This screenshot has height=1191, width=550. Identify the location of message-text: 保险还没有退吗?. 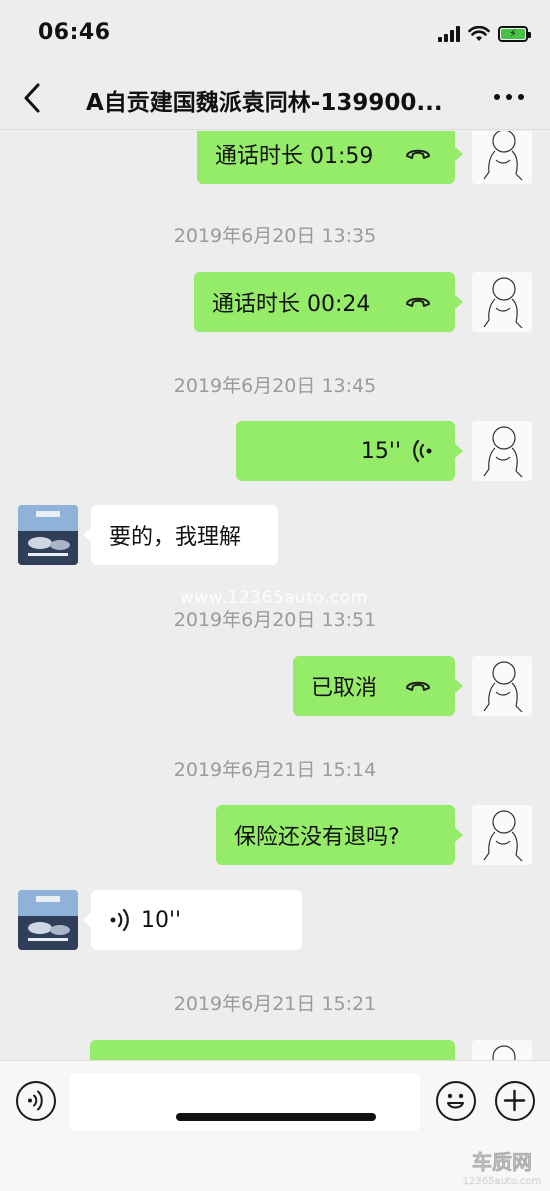
(317, 837).